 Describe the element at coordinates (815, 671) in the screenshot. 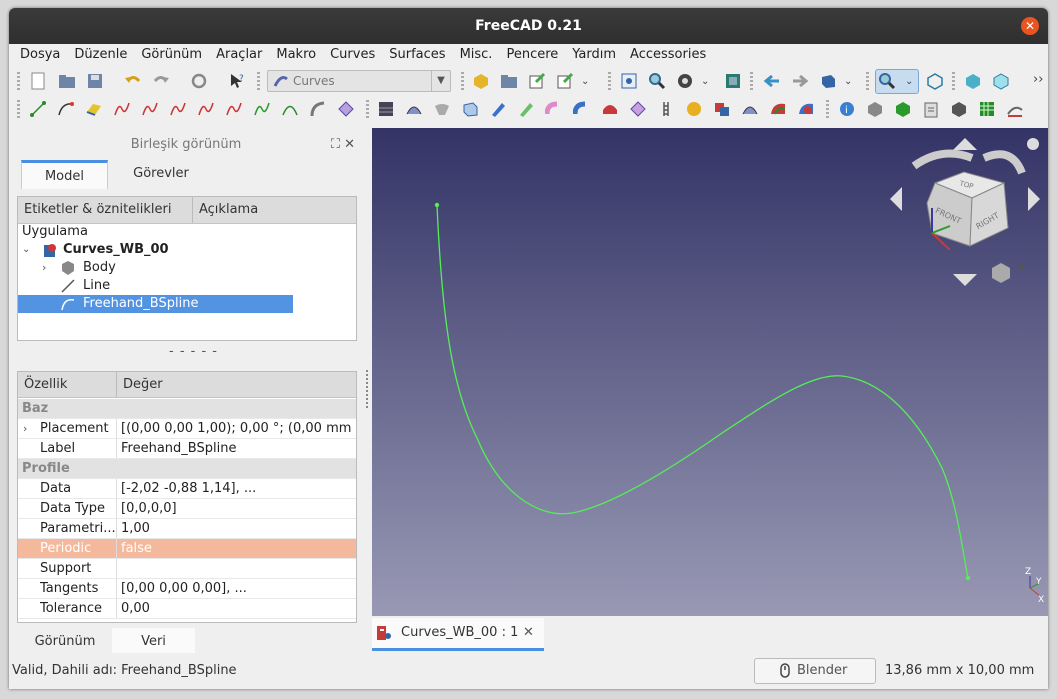

I see `navigation-style-button: Blender` at that location.